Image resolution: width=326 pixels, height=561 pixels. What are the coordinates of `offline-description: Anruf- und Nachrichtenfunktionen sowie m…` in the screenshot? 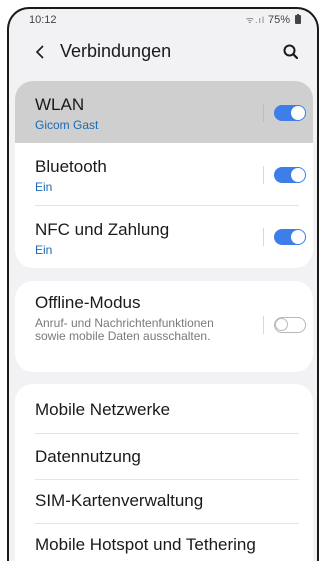 It's located at (124, 329).